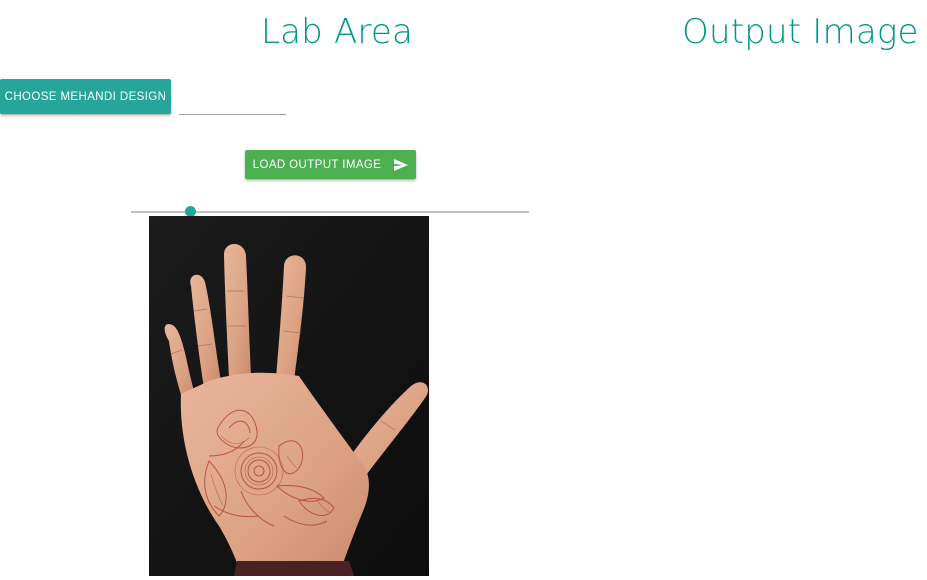 The image size is (927, 580). What do you see at coordinates (401, 164) in the screenshot?
I see `send-icon` at bounding box center [401, 164].